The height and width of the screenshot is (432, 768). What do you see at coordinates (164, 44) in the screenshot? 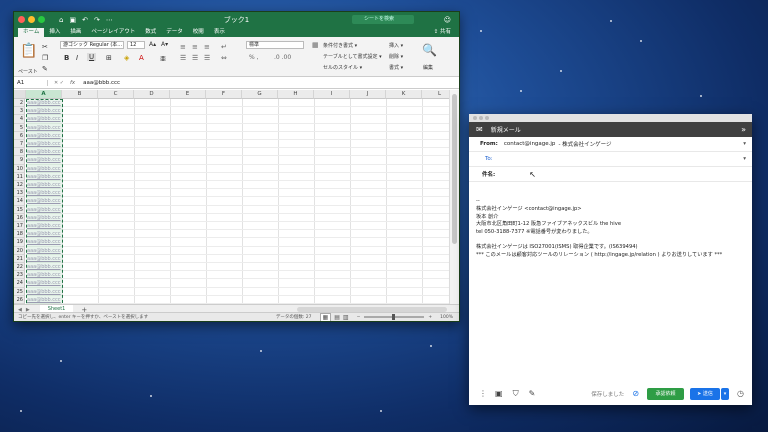
I see `decrease-font-icon: A▾` at bounding box center [164, 44].